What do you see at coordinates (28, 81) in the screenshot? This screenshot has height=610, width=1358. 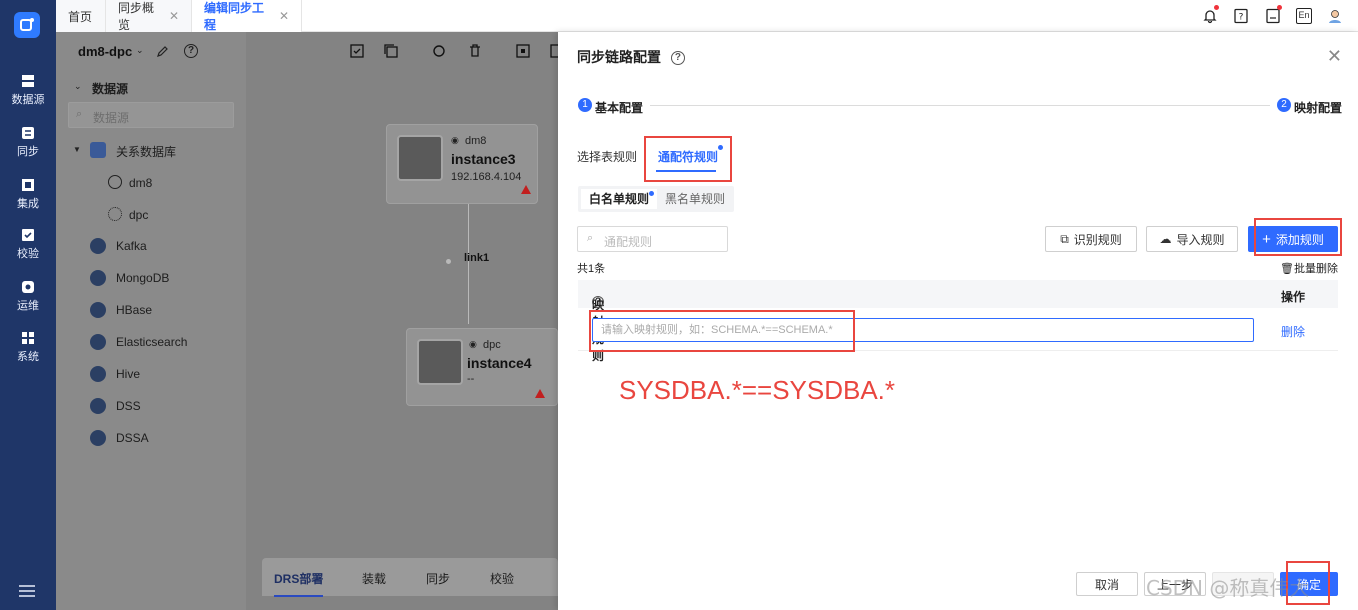 I see `database-icon` at bounding box center [28, 81].